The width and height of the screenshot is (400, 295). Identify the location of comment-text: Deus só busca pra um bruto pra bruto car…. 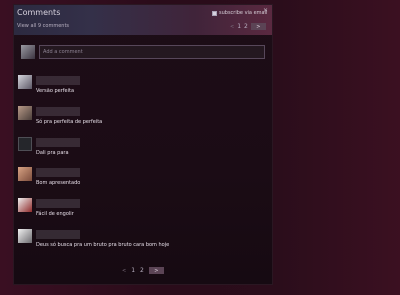
(103, 245).